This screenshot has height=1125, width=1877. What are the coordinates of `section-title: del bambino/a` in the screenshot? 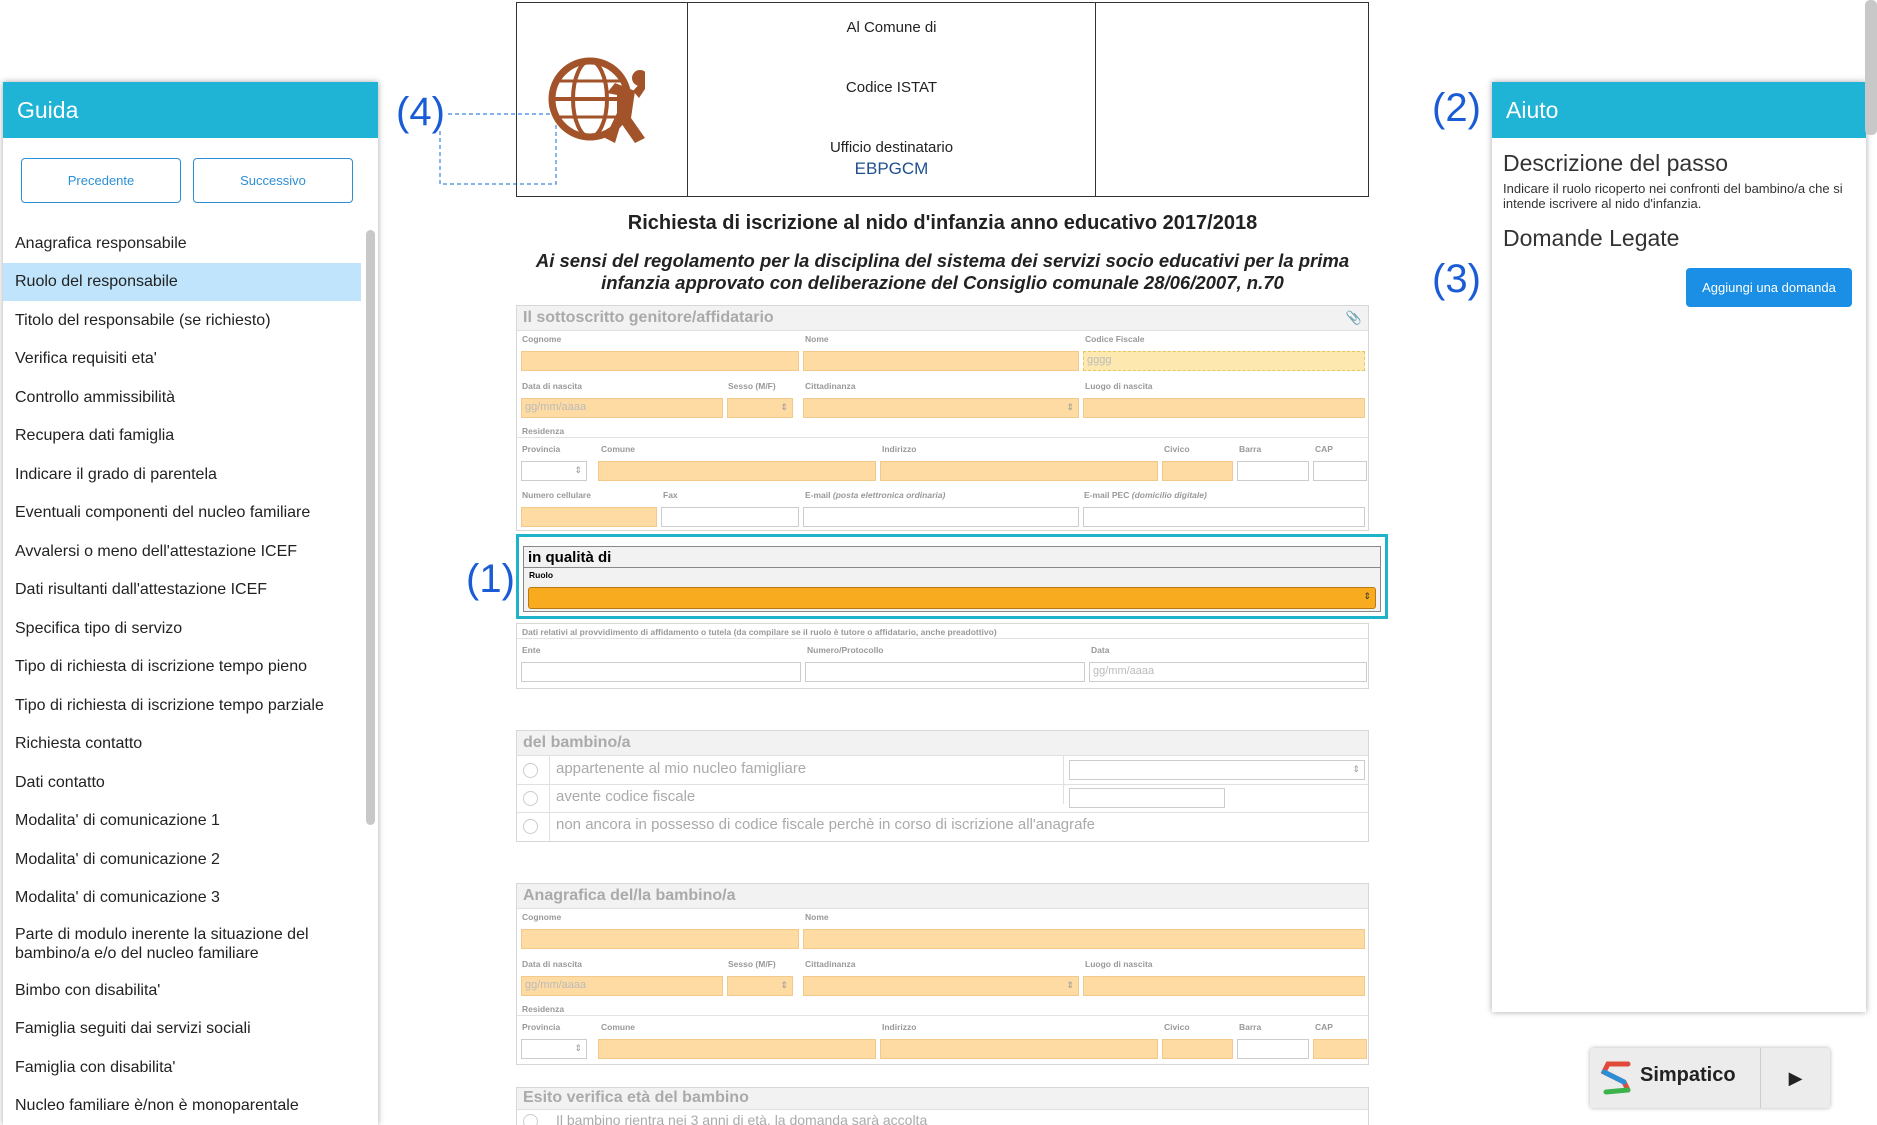 It's located at (942, 743).